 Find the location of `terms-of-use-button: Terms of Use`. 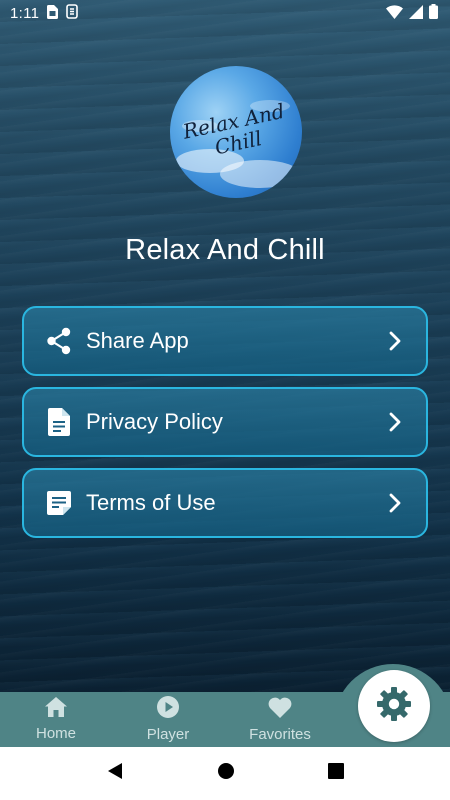

terms-of-use-button: Terms of Use is located at coordinates (225, 503).